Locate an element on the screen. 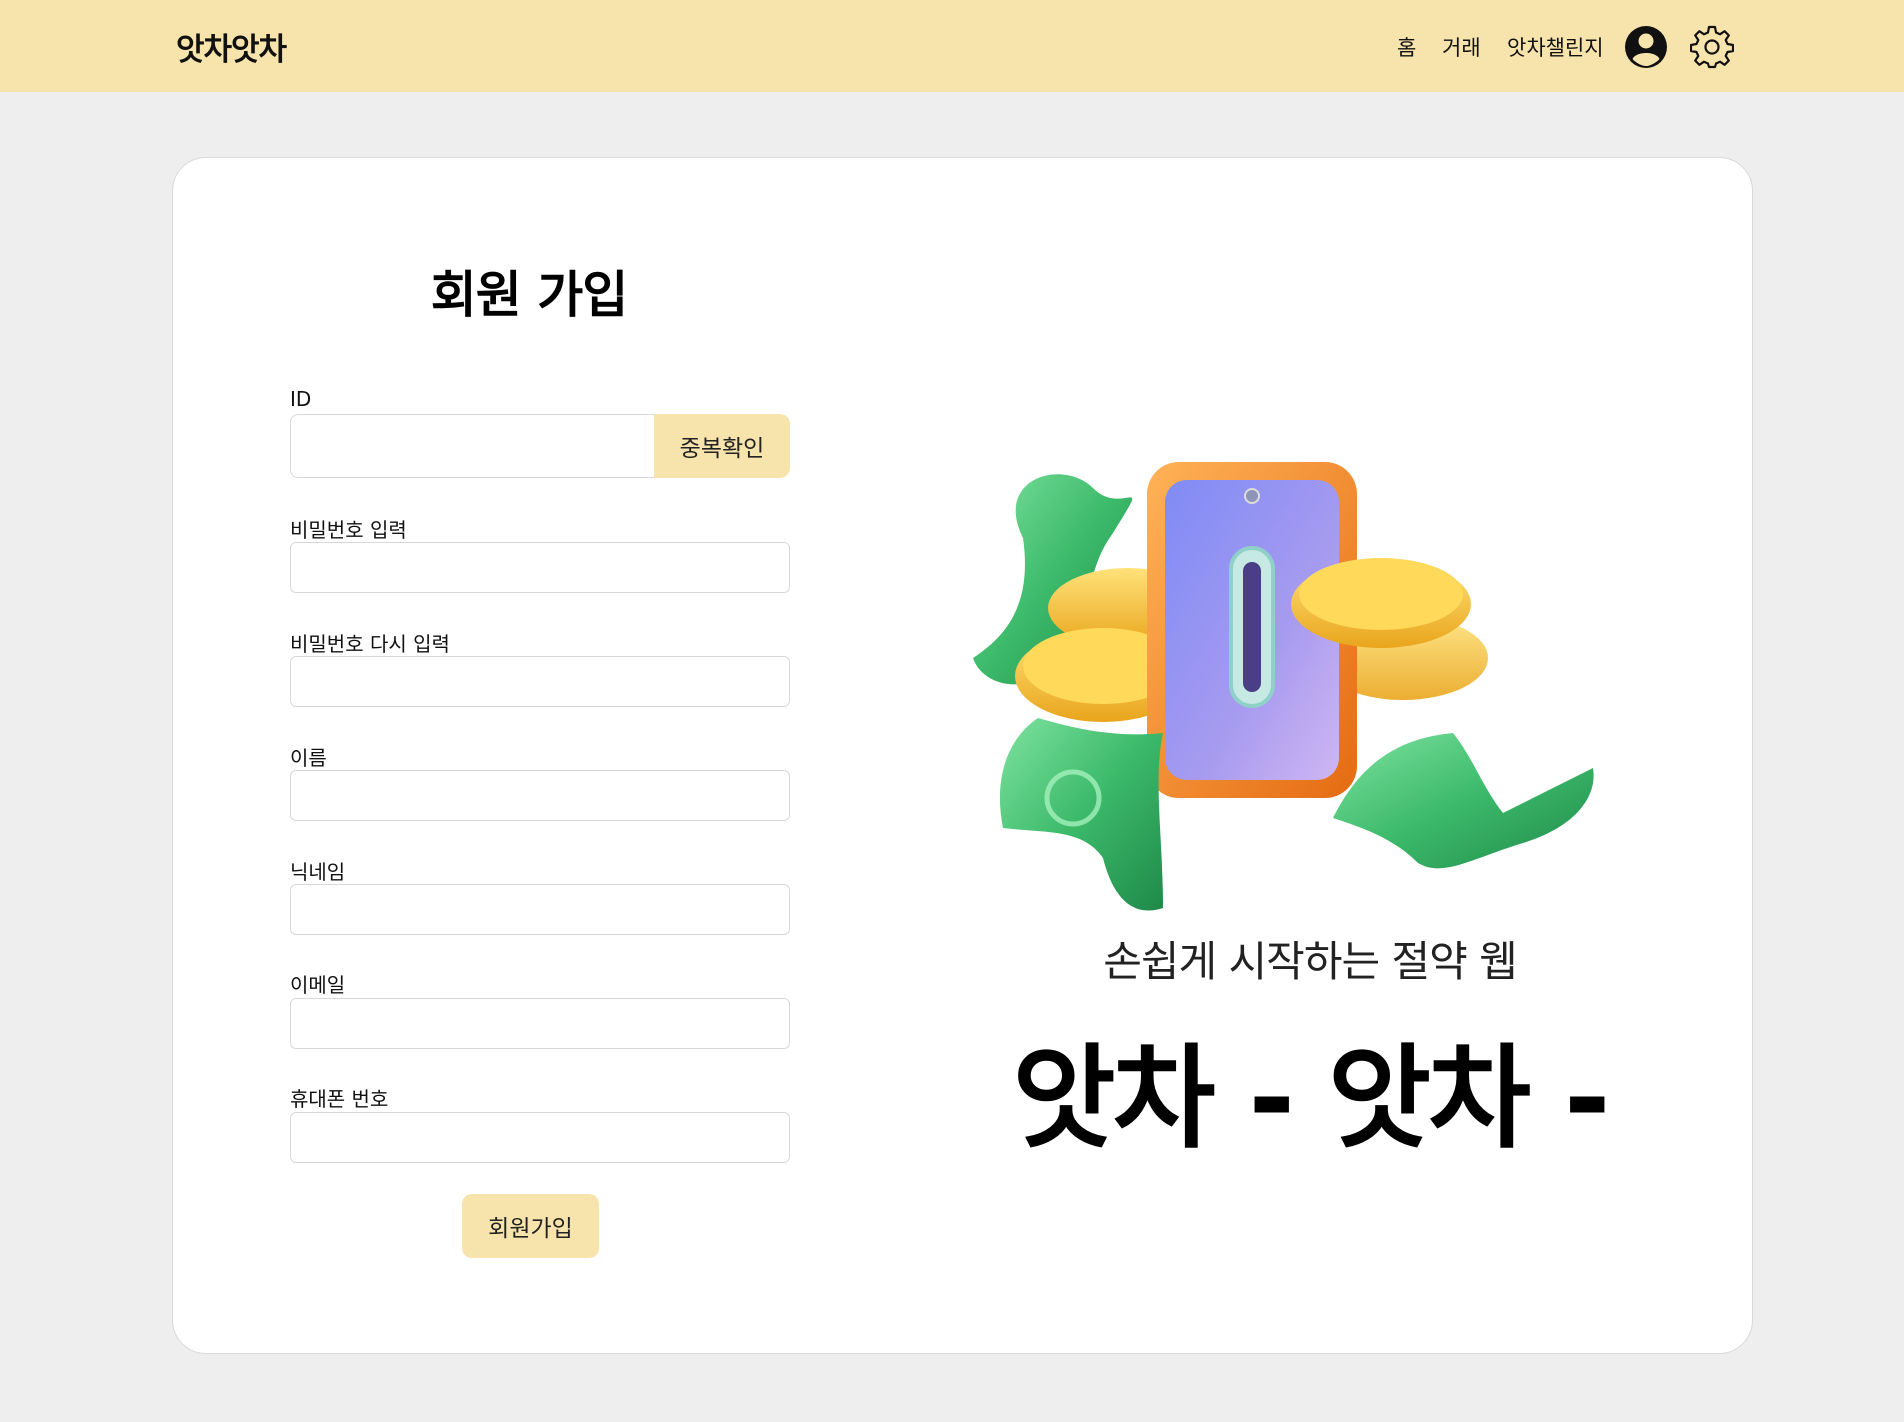  password-confirm-label: 비밀번호 다시 입력 is located at coordinates (370, 644).